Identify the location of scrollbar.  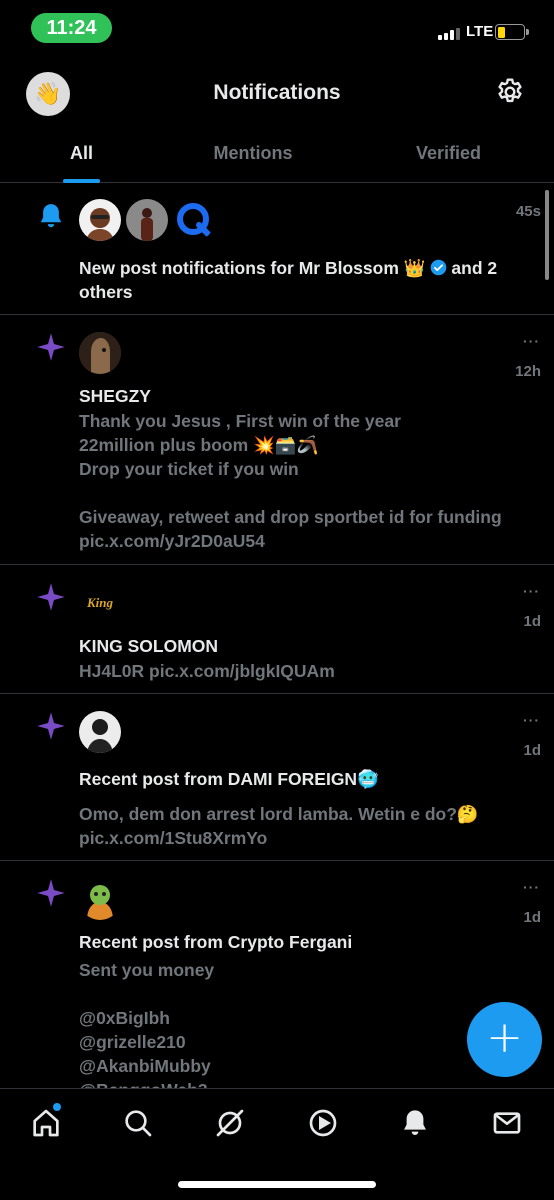
(547, 235).